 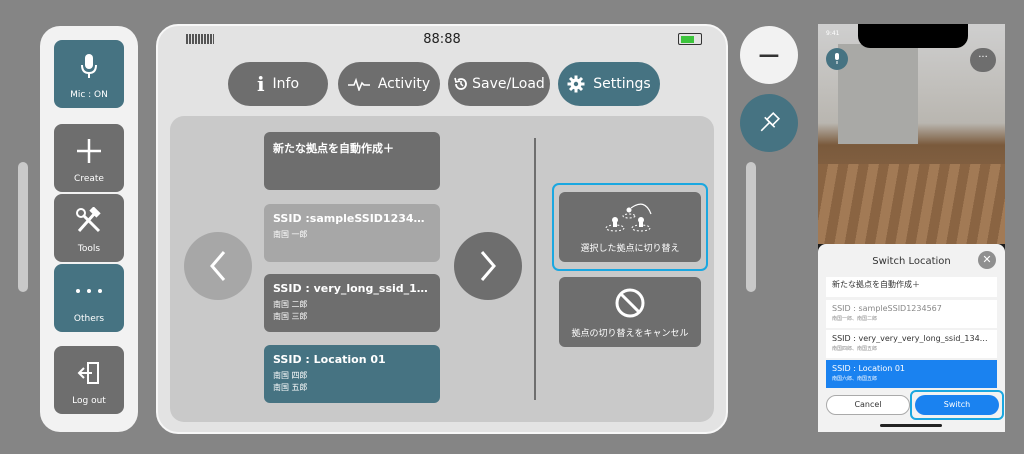 I want to click on right-handle, so click(x=751, y=227).